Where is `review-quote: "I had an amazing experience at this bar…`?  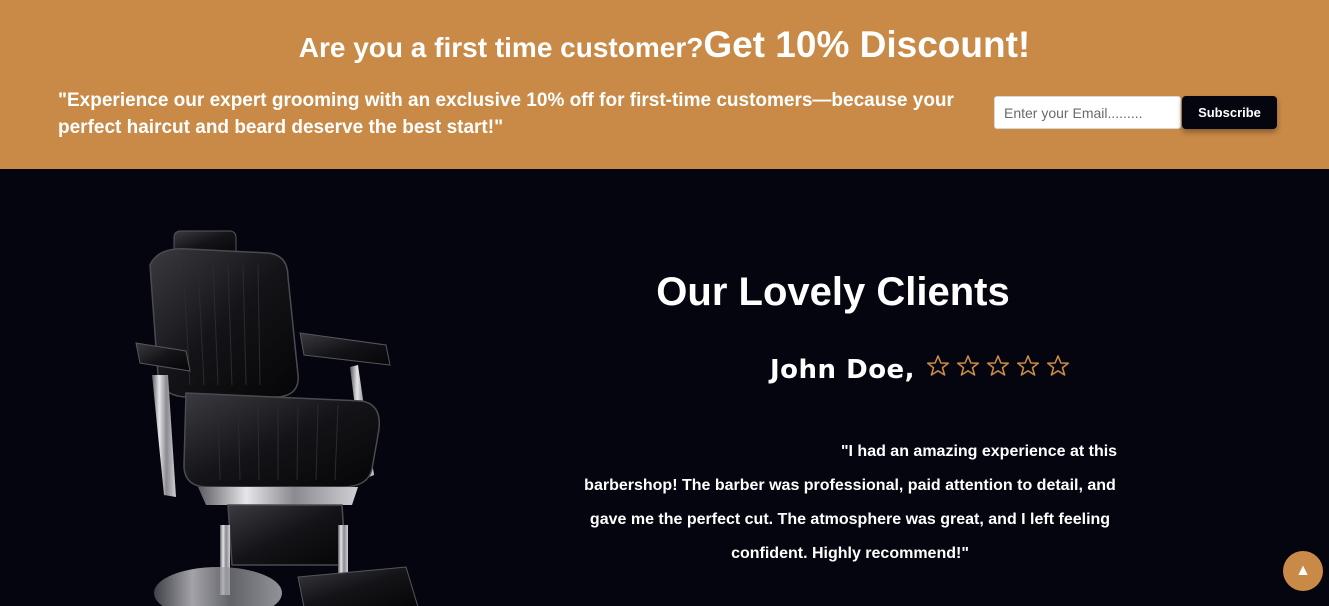 review-quote: "I had an amazing experience at this bar… is located at coordinates (851, 502).